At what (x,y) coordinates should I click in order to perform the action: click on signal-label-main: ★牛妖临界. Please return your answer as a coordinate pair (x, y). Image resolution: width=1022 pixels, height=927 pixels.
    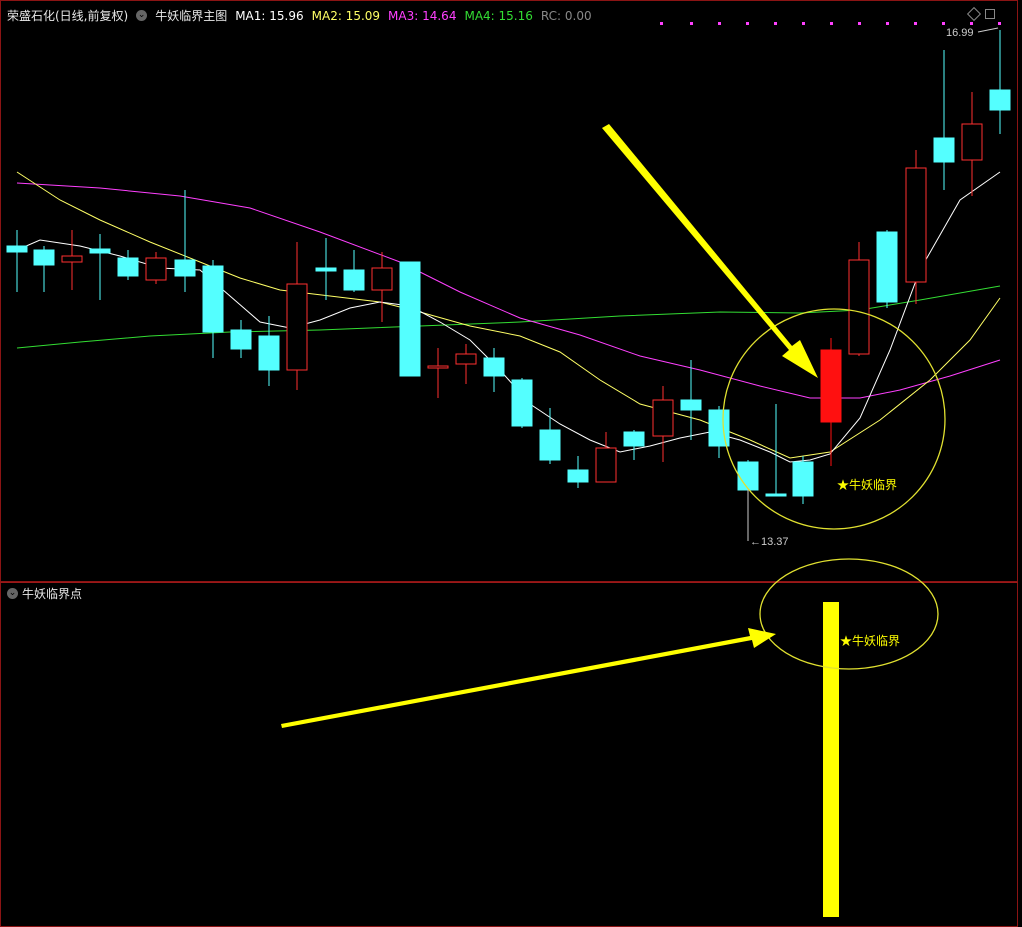
    Looking at the image, I should click on (867, 484).